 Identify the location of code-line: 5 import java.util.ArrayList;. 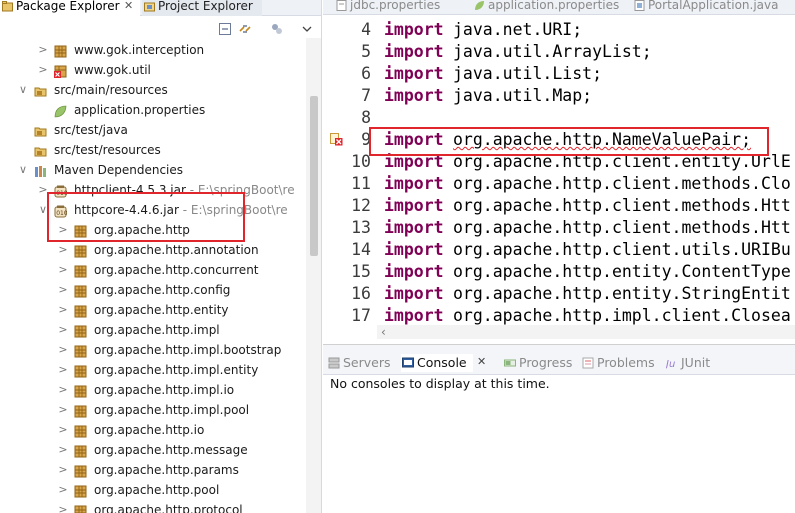
(559, 52).